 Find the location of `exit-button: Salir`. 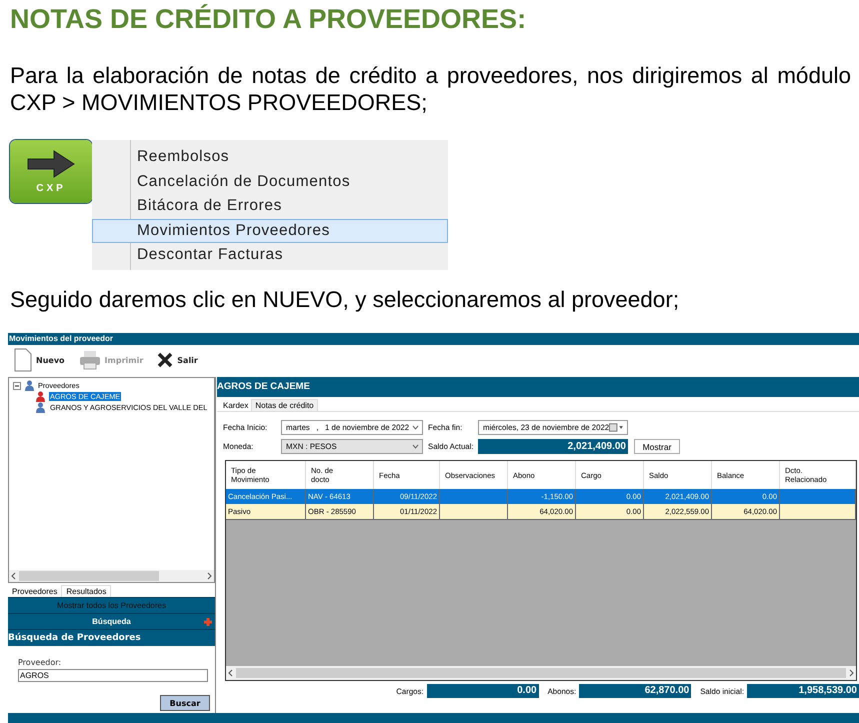

exit-button: Salir is located at coordinates (177, 360).